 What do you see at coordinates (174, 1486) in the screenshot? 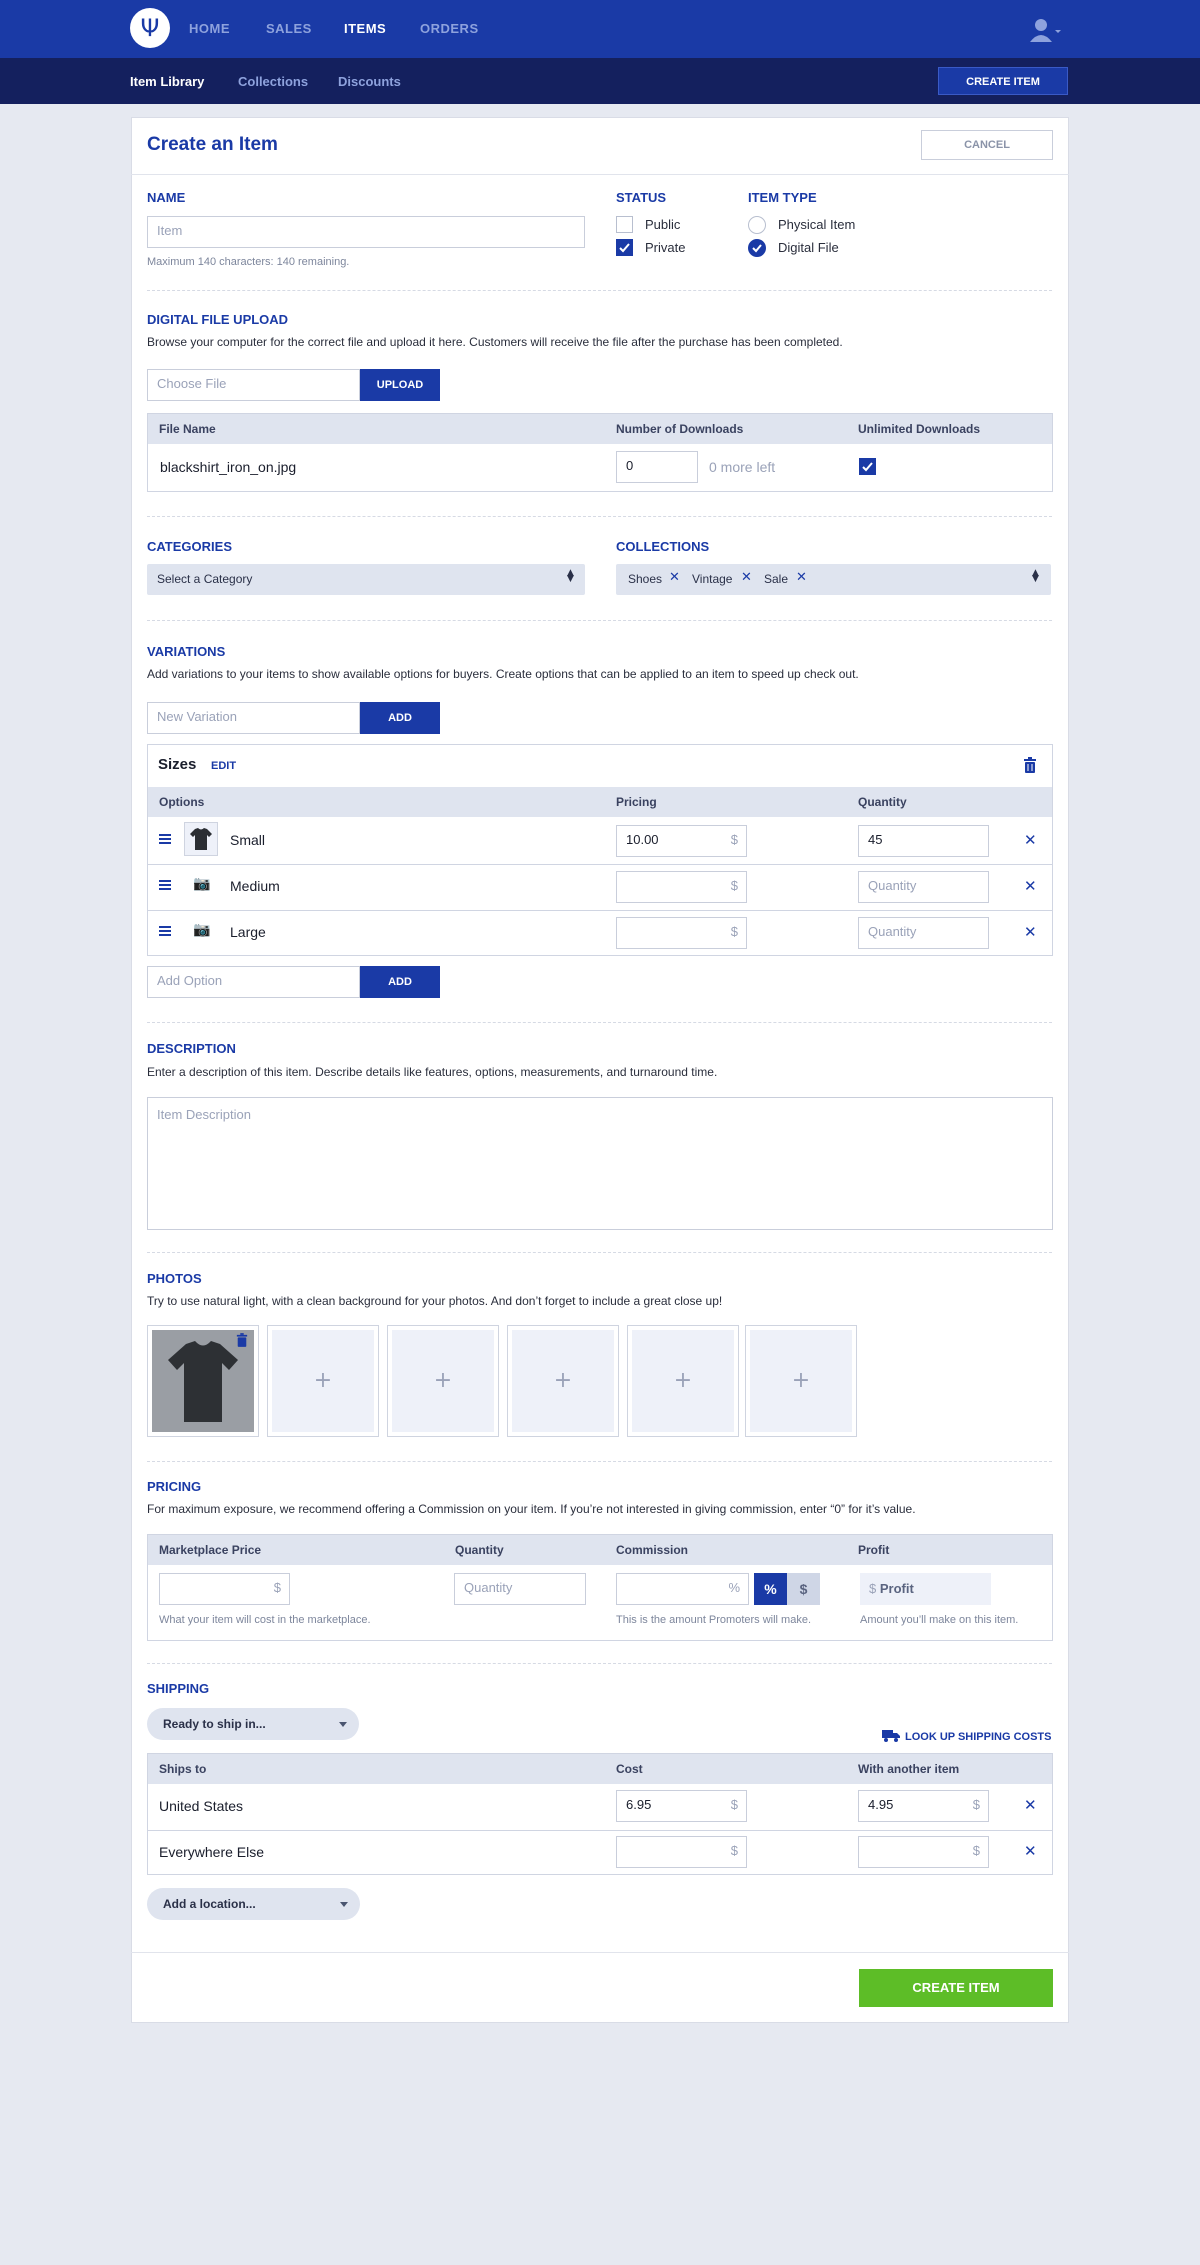
I see `pricing-section-title: PRICING` at bounding box center [174, 1486].